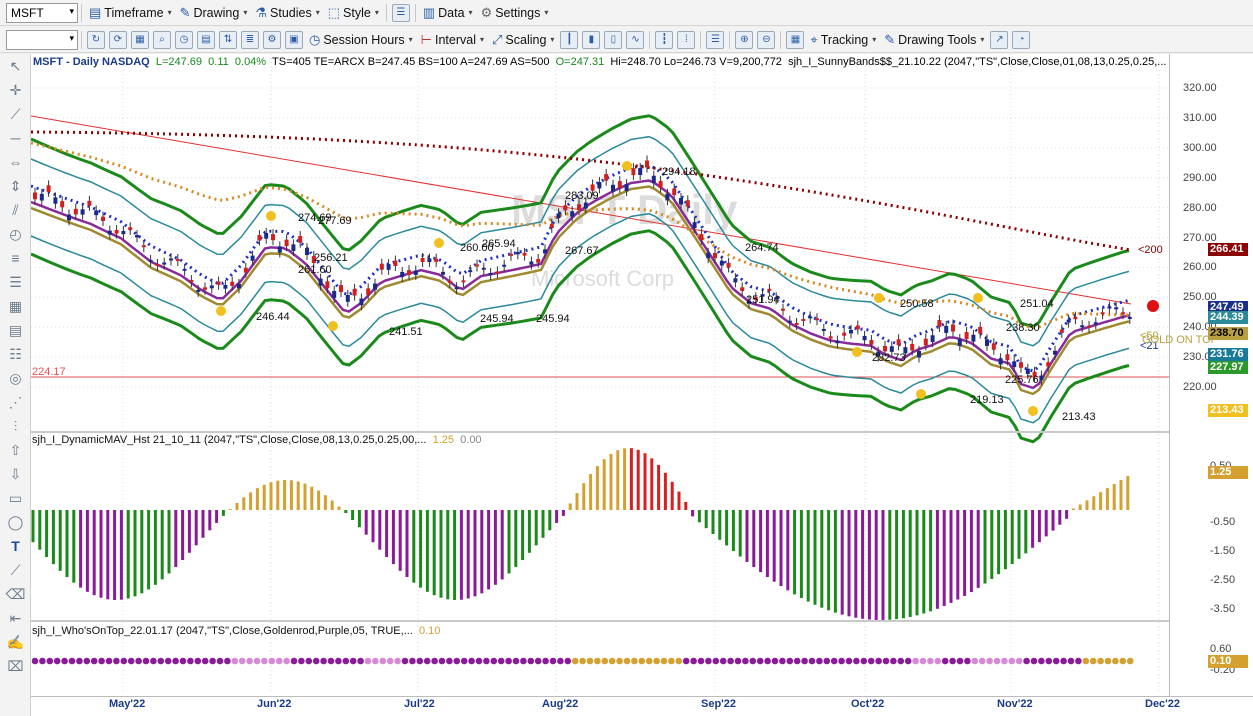 This screenshot has width=1253, height=716. Describe the element at coordinates (400, 12) in the screenshot. I see `layout-icon: ☰` at that location.